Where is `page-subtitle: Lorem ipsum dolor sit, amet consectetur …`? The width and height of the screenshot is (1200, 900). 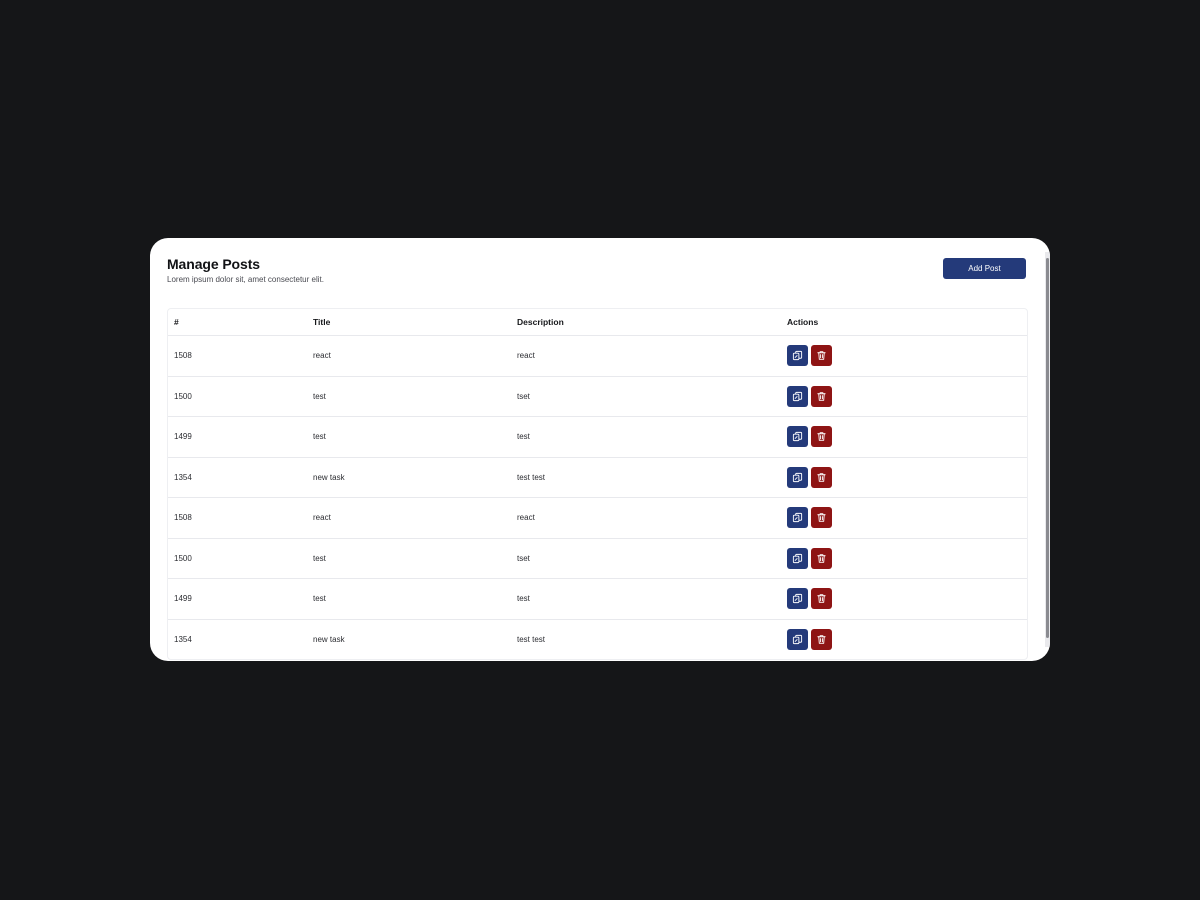 page-subtitle: Lorem ipsum dolor sit, amet consectetur … is located at coordinates (245, 279).